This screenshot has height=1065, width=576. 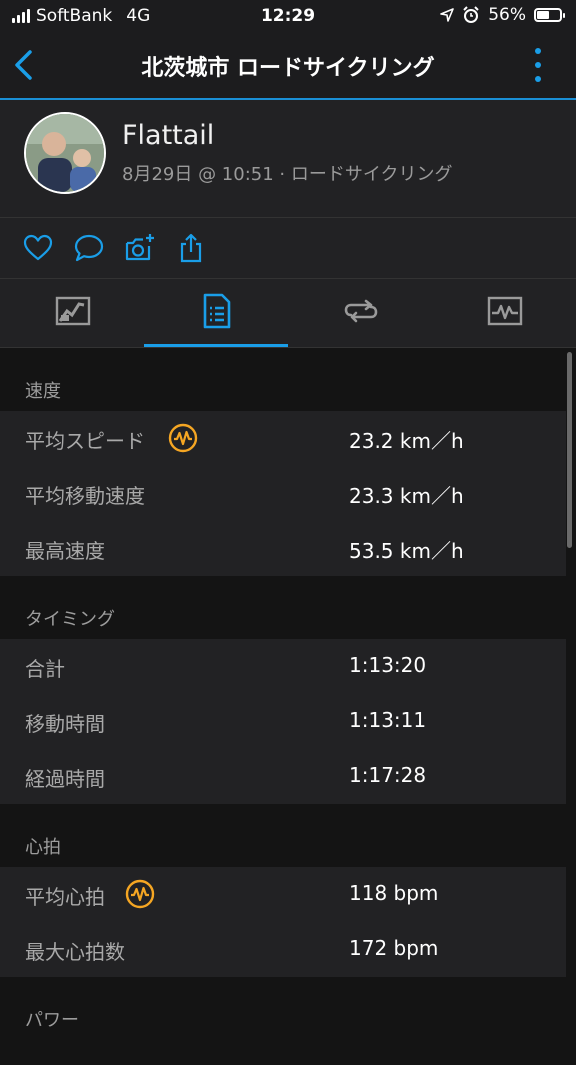 I want to click on map-icon, so click(x=73, y=311).